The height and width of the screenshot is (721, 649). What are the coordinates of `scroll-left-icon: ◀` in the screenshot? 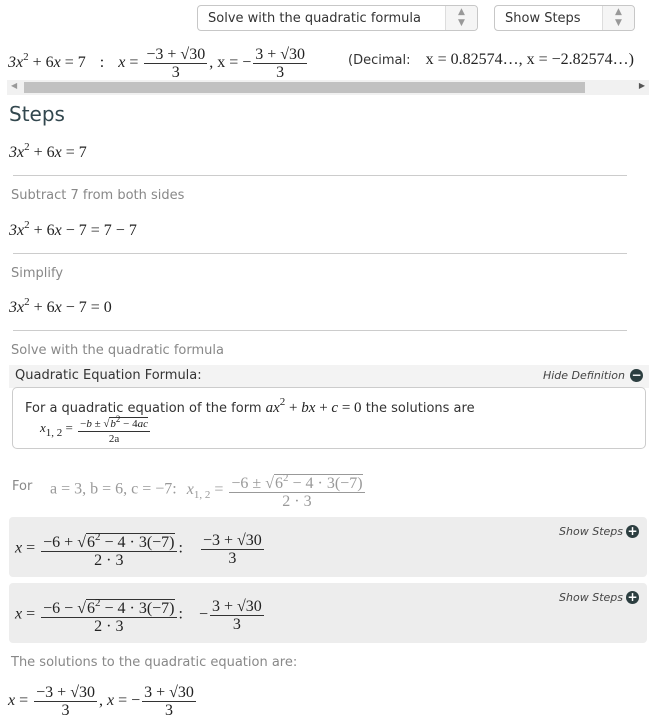 It's located at (14, 85).